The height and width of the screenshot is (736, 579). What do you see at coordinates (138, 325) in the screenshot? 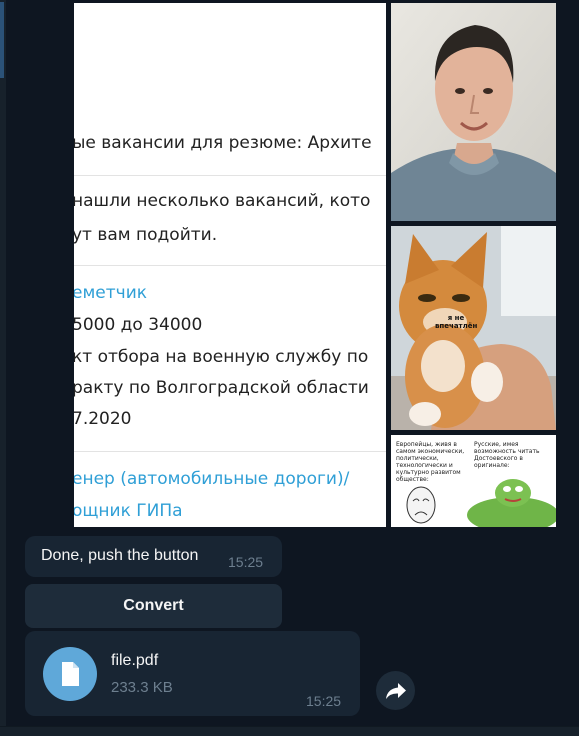
I see `doc-line-salary: 5000 до 34000` at bounding box center [138, 325].